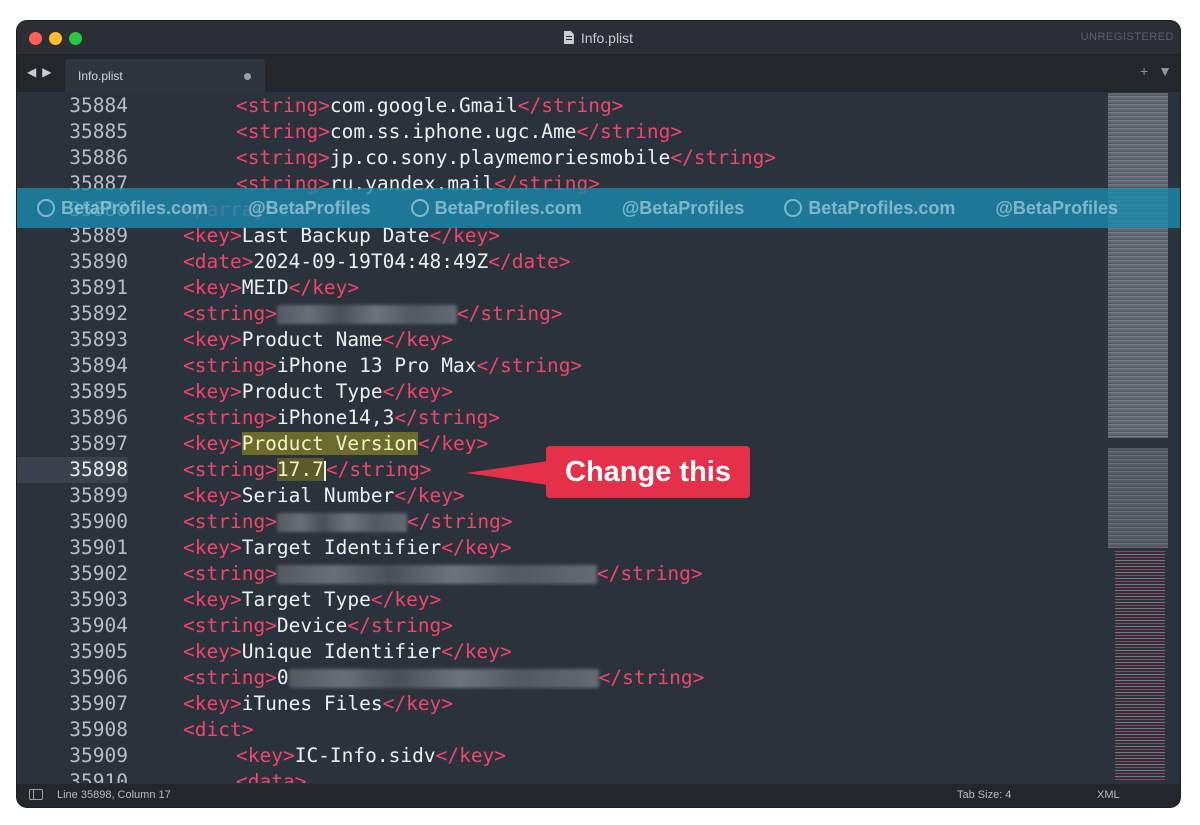  Describe the element at coordinates (98, 625) in the screenshot. I see `line-number-text: 35904` at that location.